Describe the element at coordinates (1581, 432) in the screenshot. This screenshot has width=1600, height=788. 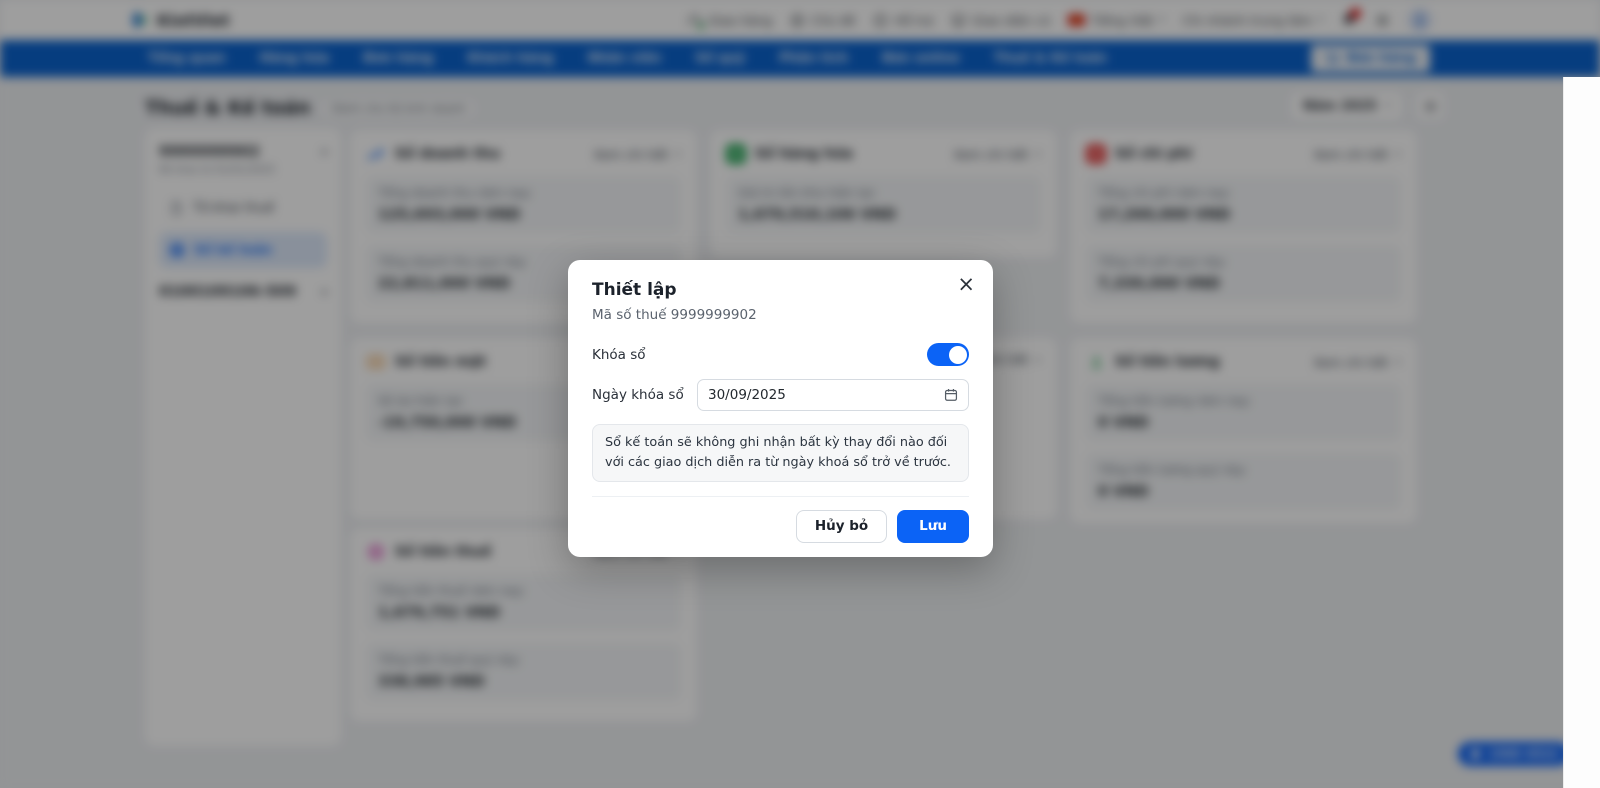
I see `scrollbar` at that location.